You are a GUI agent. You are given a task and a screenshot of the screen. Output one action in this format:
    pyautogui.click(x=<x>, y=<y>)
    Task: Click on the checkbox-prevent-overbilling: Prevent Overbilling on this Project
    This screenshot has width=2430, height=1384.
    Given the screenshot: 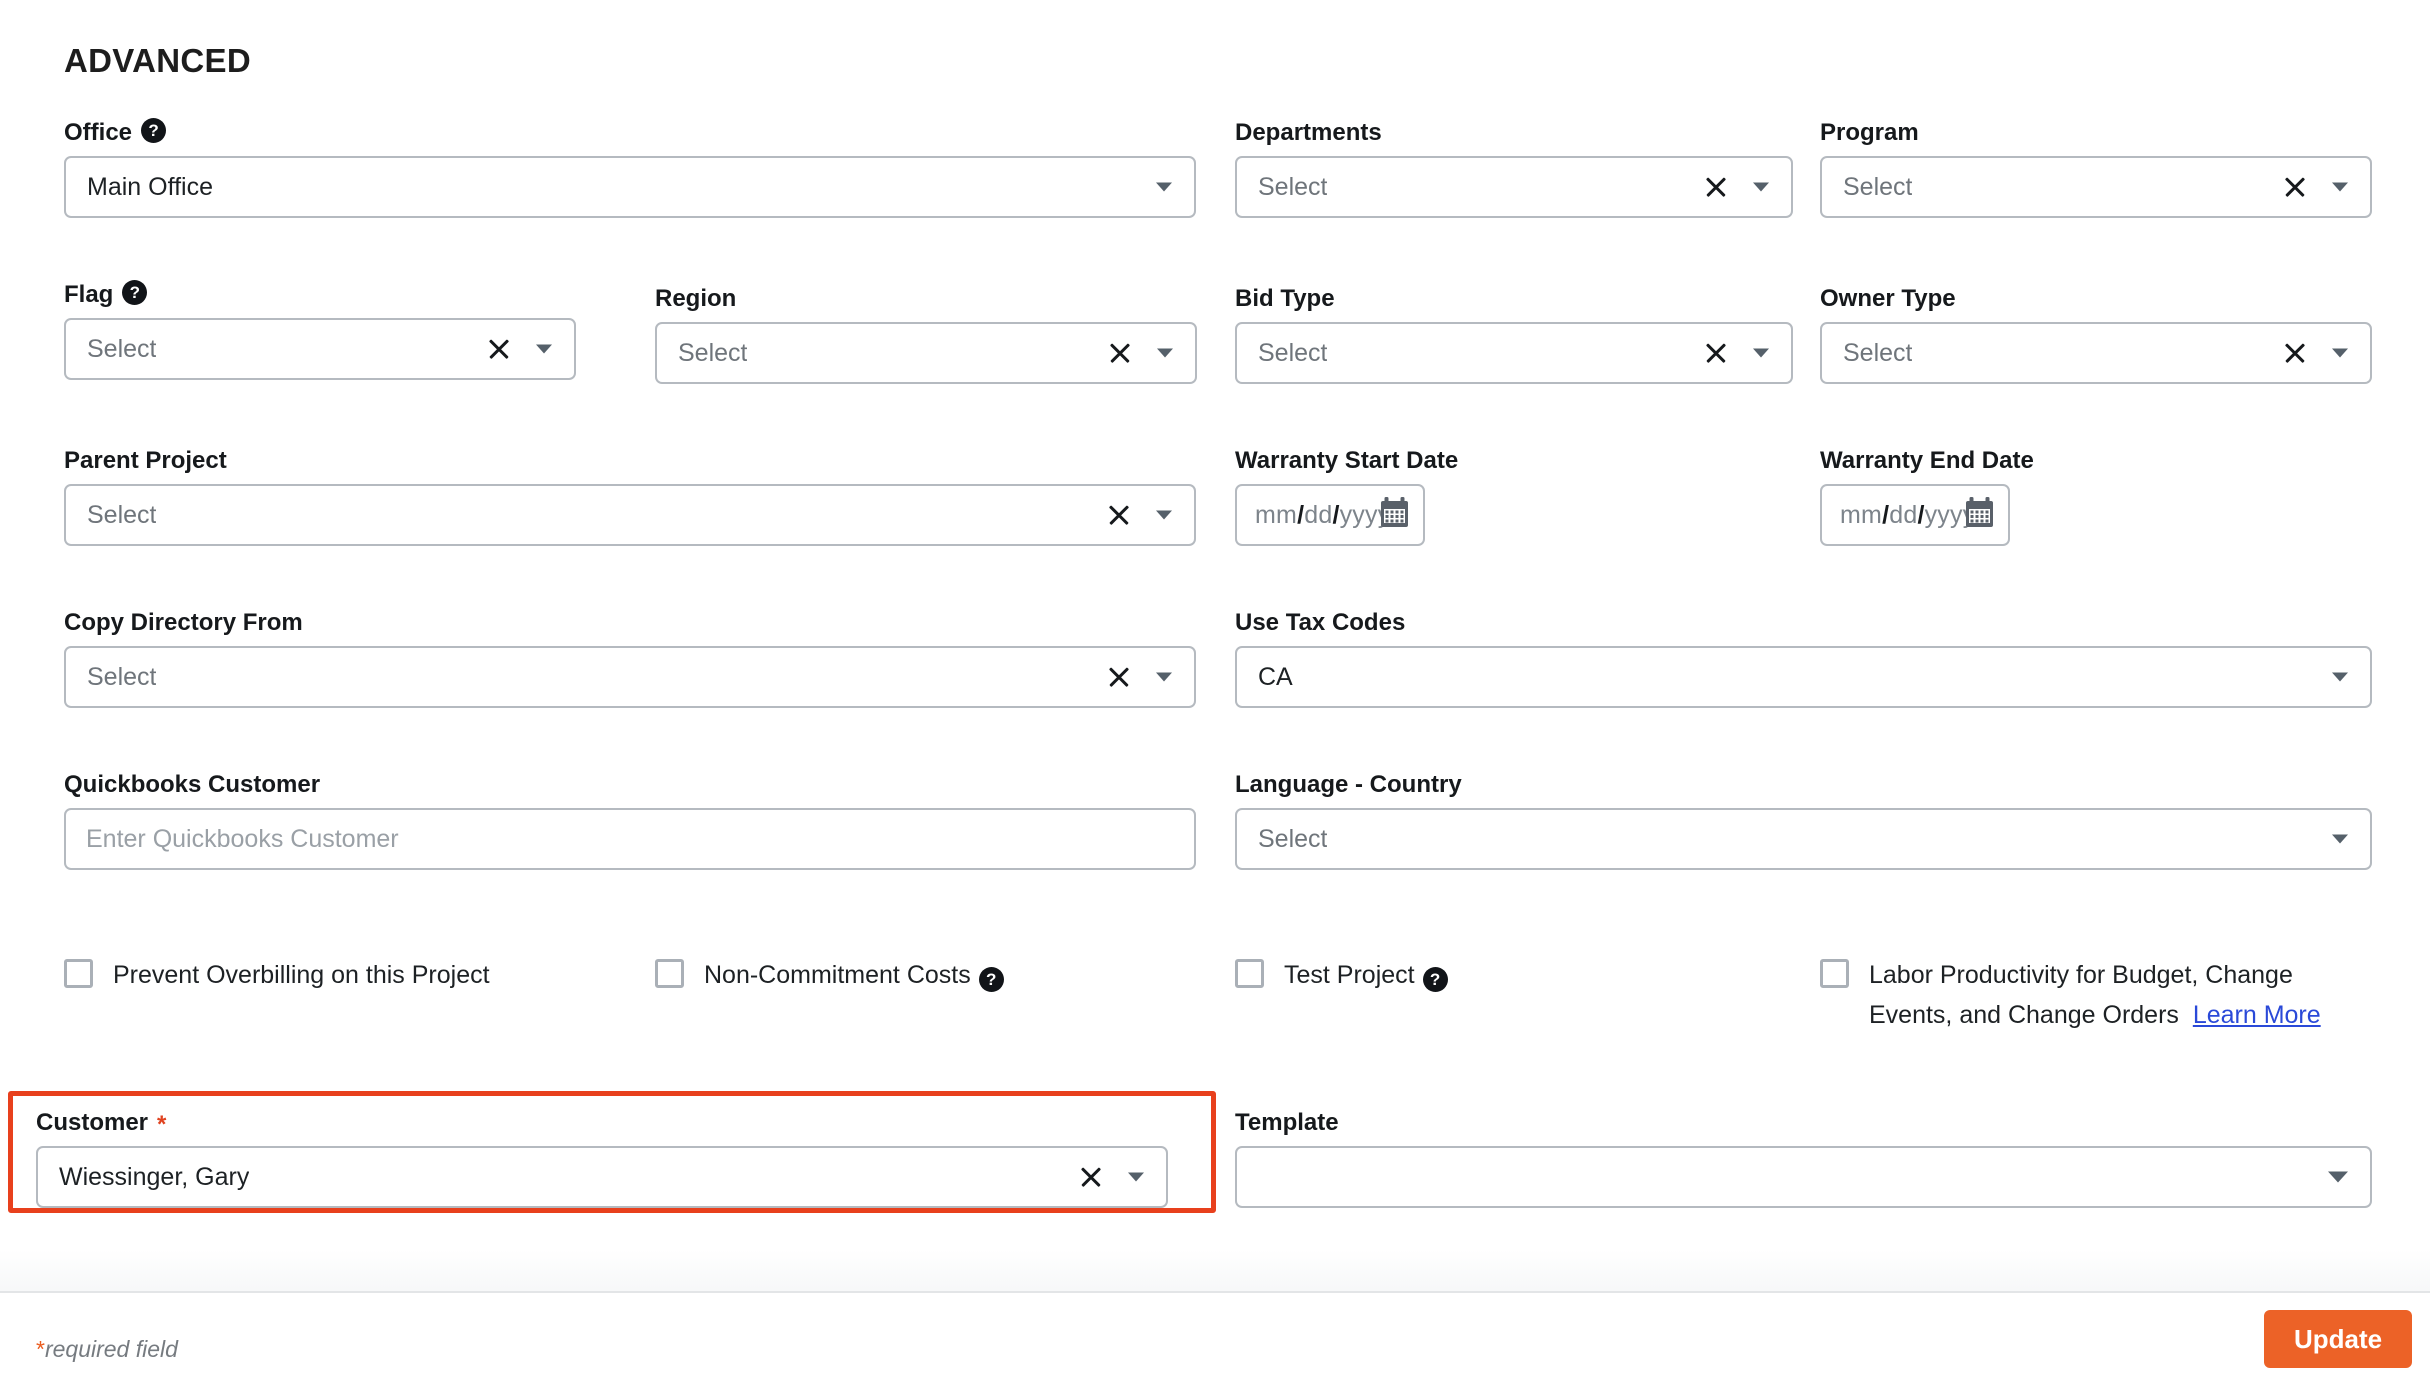 What is the action you would take?
    pyautogui.click(x=277, y=975)
    